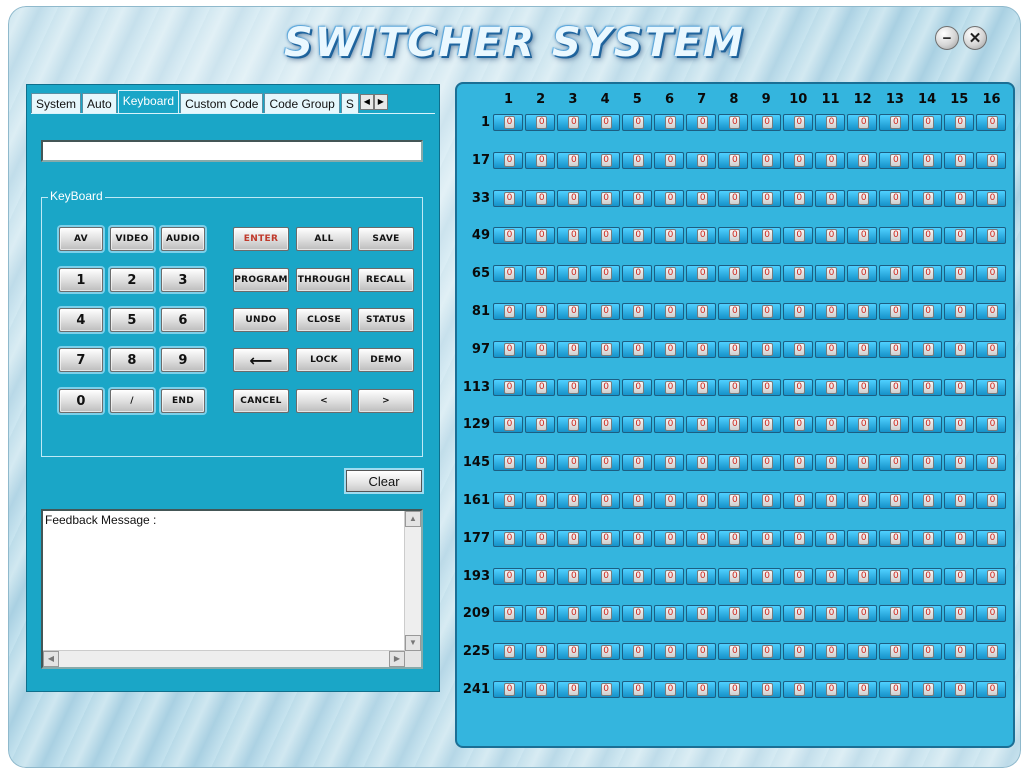 The image size is (1025, 773). I want to click on enter-key: ENTER, so click(261, 239).